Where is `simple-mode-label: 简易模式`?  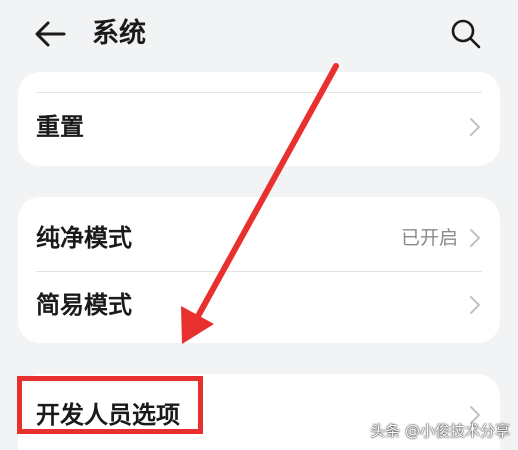
simple-mode-label: 简易模式 is located at coordinates (84, 305).